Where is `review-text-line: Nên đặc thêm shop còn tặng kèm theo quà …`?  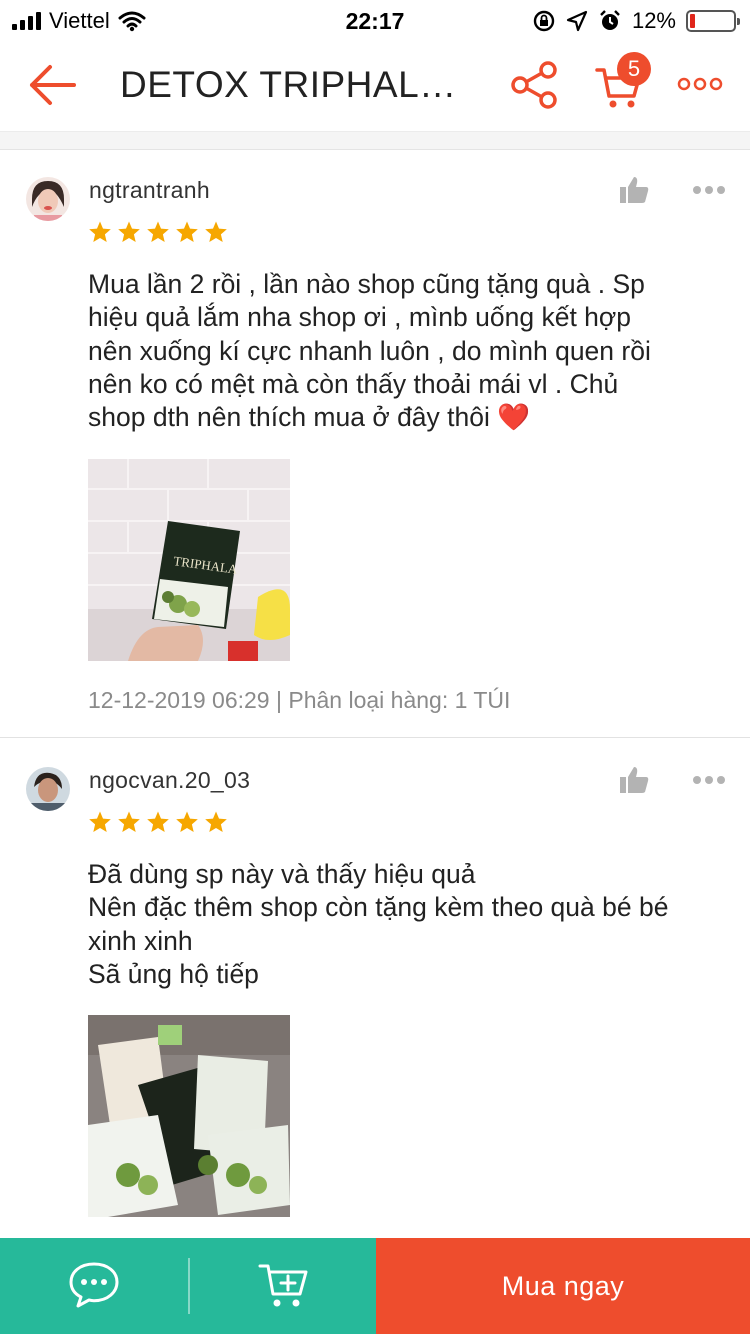
review-text-line: Nên đặc thêm shop còn tặng kèm theo quà … is located at coordinates (378, 907).